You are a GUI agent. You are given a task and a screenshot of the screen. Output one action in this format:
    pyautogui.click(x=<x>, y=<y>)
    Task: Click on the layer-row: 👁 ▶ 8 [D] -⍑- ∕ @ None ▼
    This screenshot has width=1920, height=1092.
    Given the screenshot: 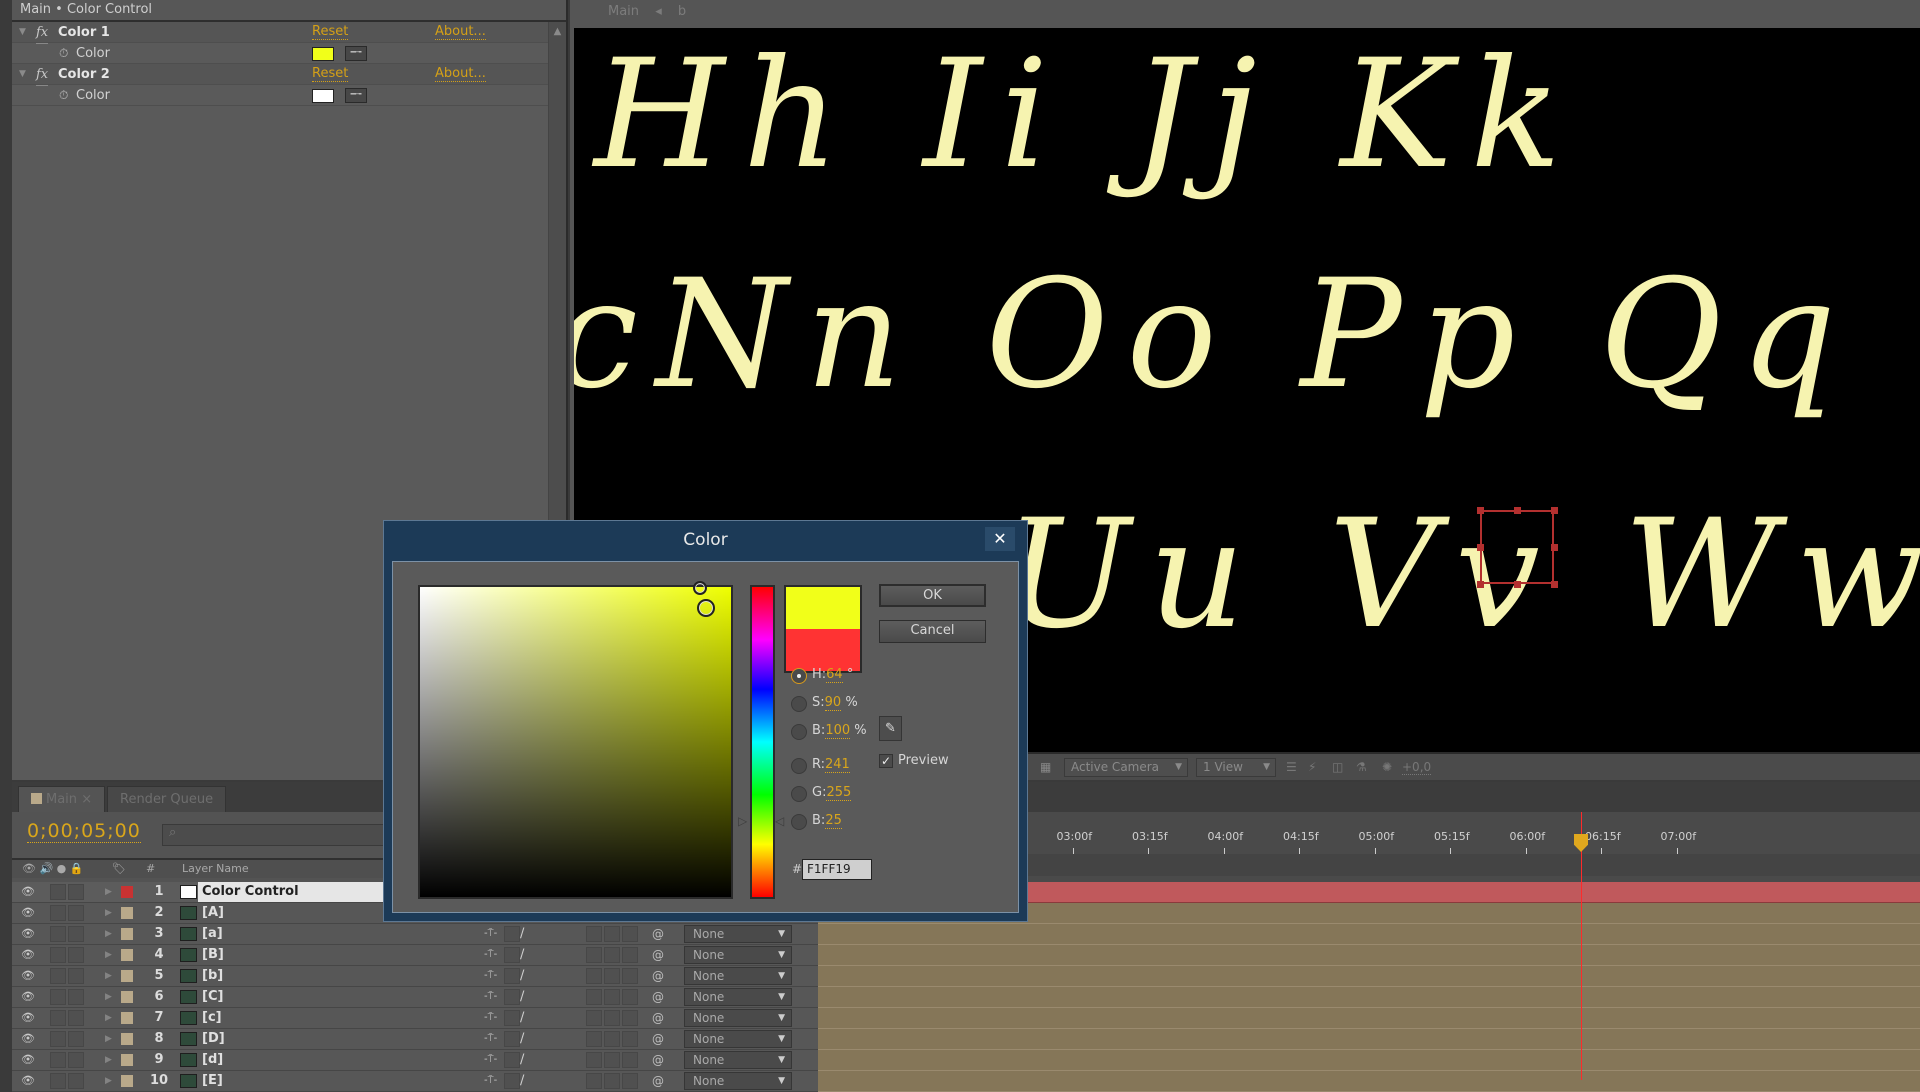 What is the action you would take?
    pyautogui.click(x=415, y=1039)
    